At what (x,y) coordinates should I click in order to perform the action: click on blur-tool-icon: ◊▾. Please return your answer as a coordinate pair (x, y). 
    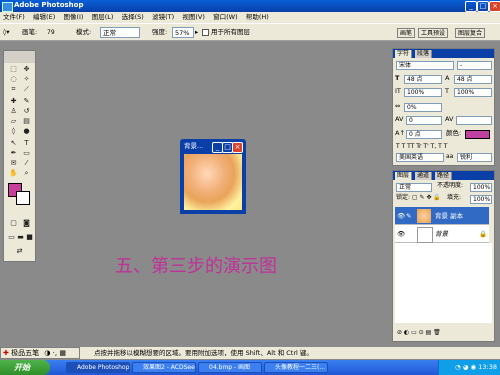
    Looking at the image, I should click on (6, 32).